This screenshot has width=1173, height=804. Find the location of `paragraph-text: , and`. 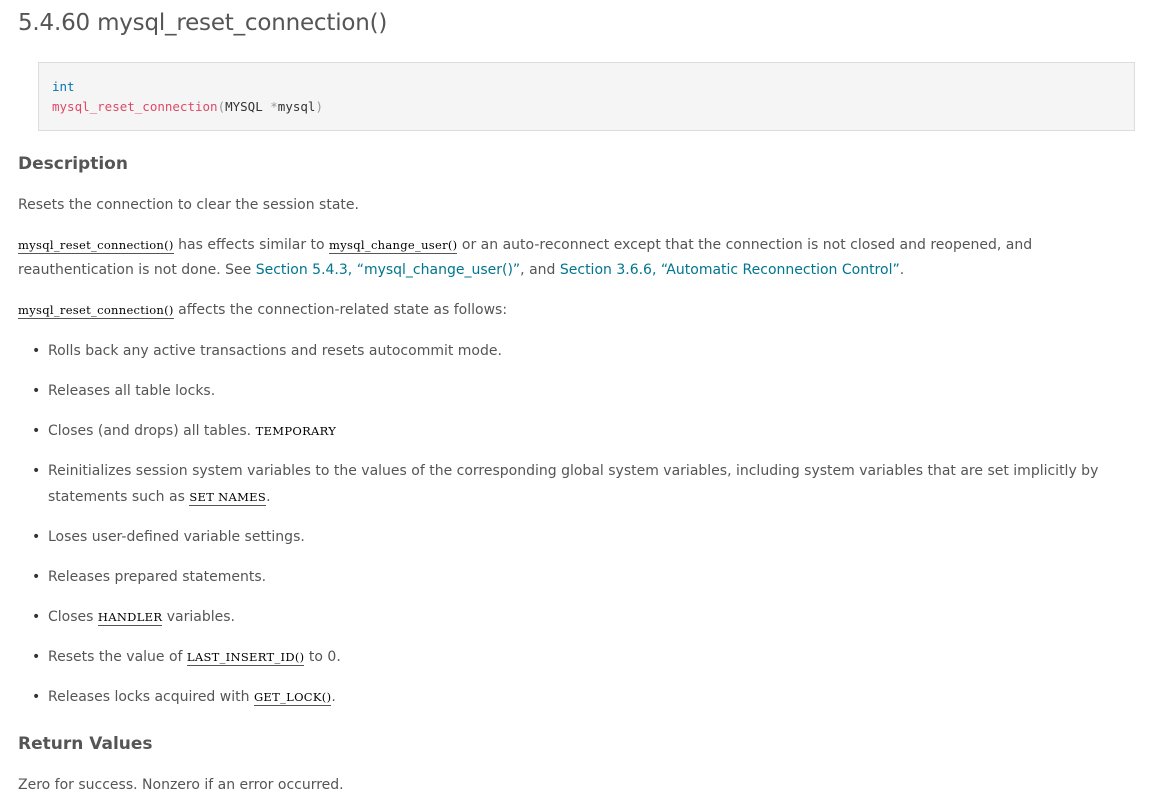

paragraph-text: , and is located at coordinates (540, 270).